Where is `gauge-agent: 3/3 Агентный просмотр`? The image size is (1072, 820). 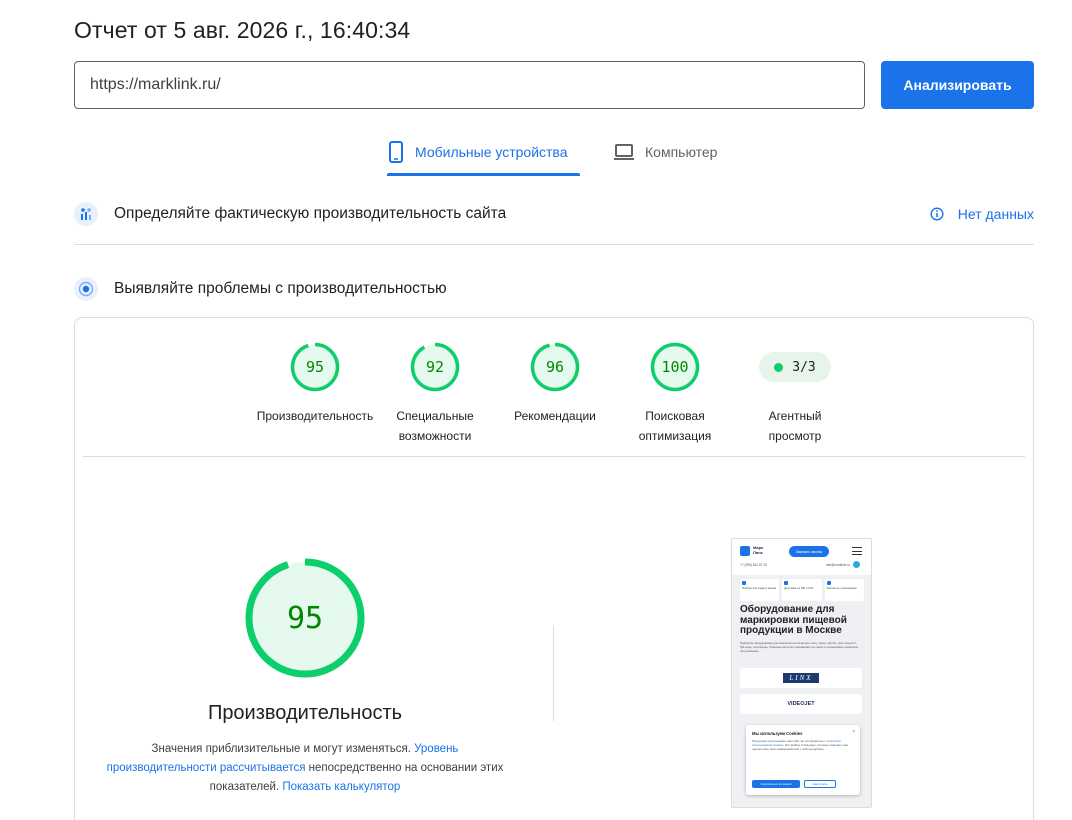 gauge-agent: 3/3 Агентный просмотр is located at coordinates (795, 394).